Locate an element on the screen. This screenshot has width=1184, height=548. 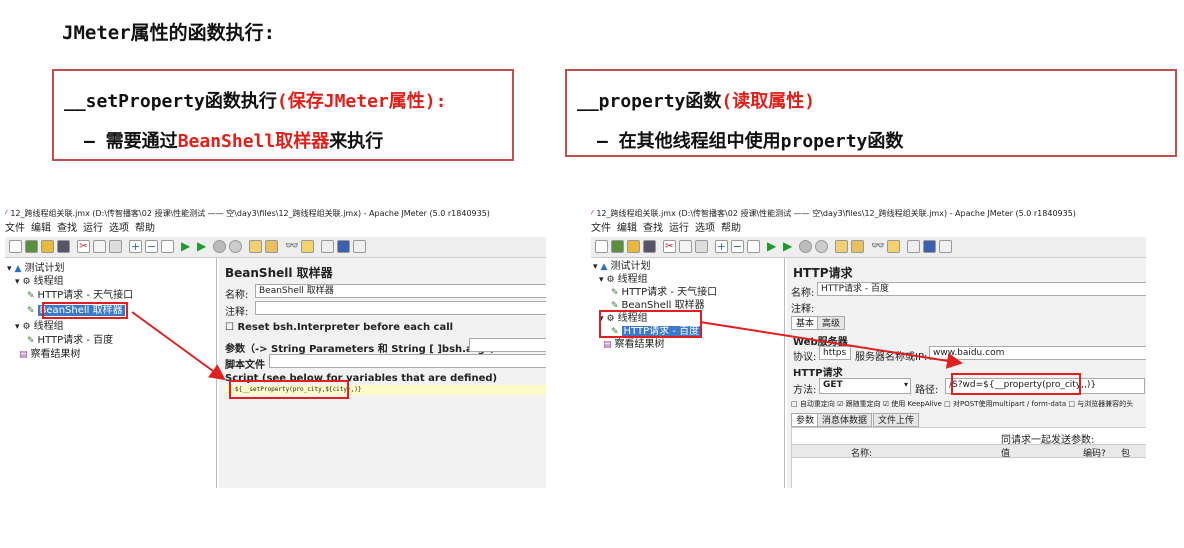
function-name: __property函数 is located at coordinates (649, 101).